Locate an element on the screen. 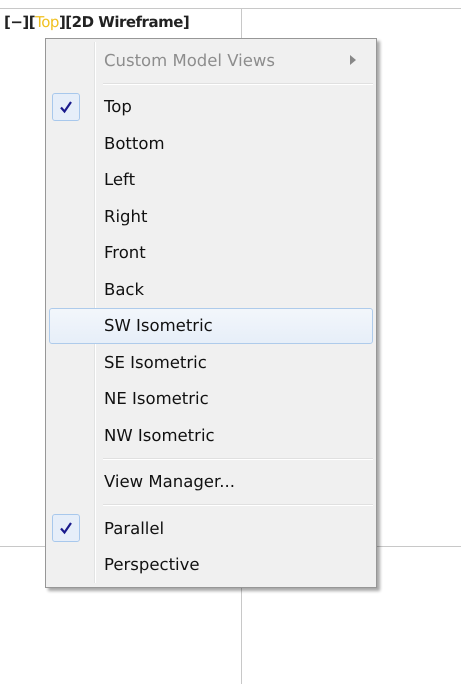 The height and width of the screenshot is (684, 461). menu-item: Back is located at coordinates (211, 289).